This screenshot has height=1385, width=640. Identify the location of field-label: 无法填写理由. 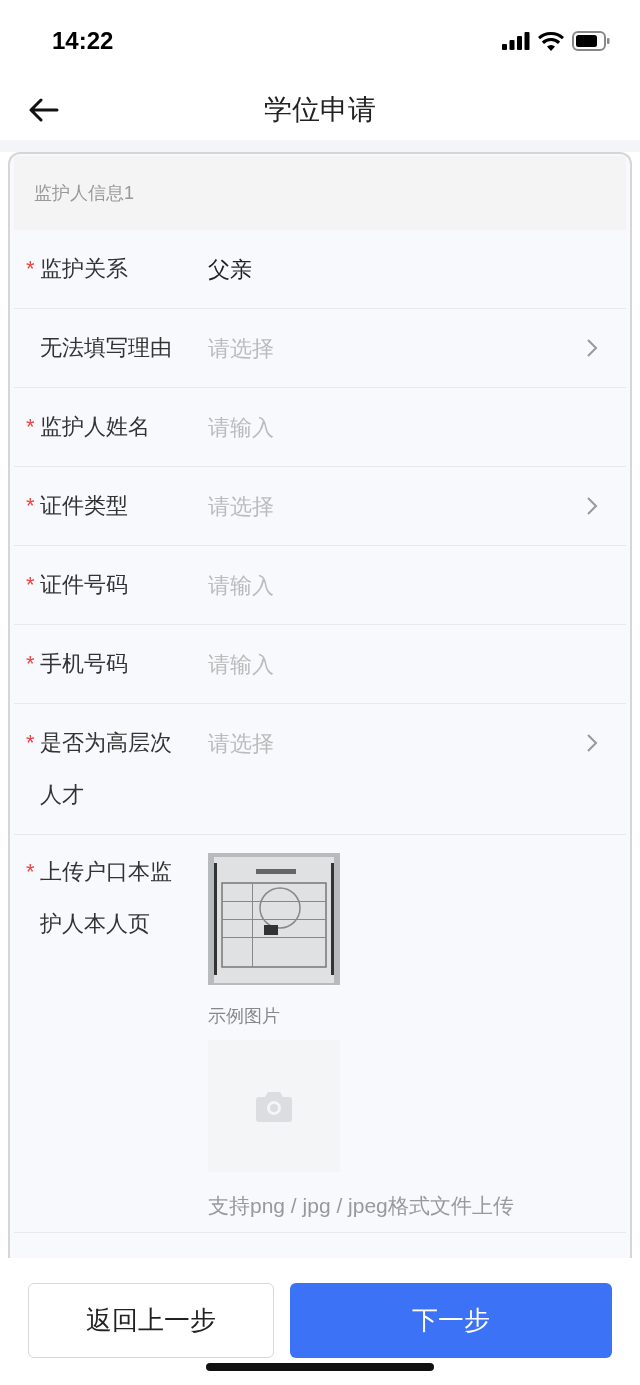
(106, 348).